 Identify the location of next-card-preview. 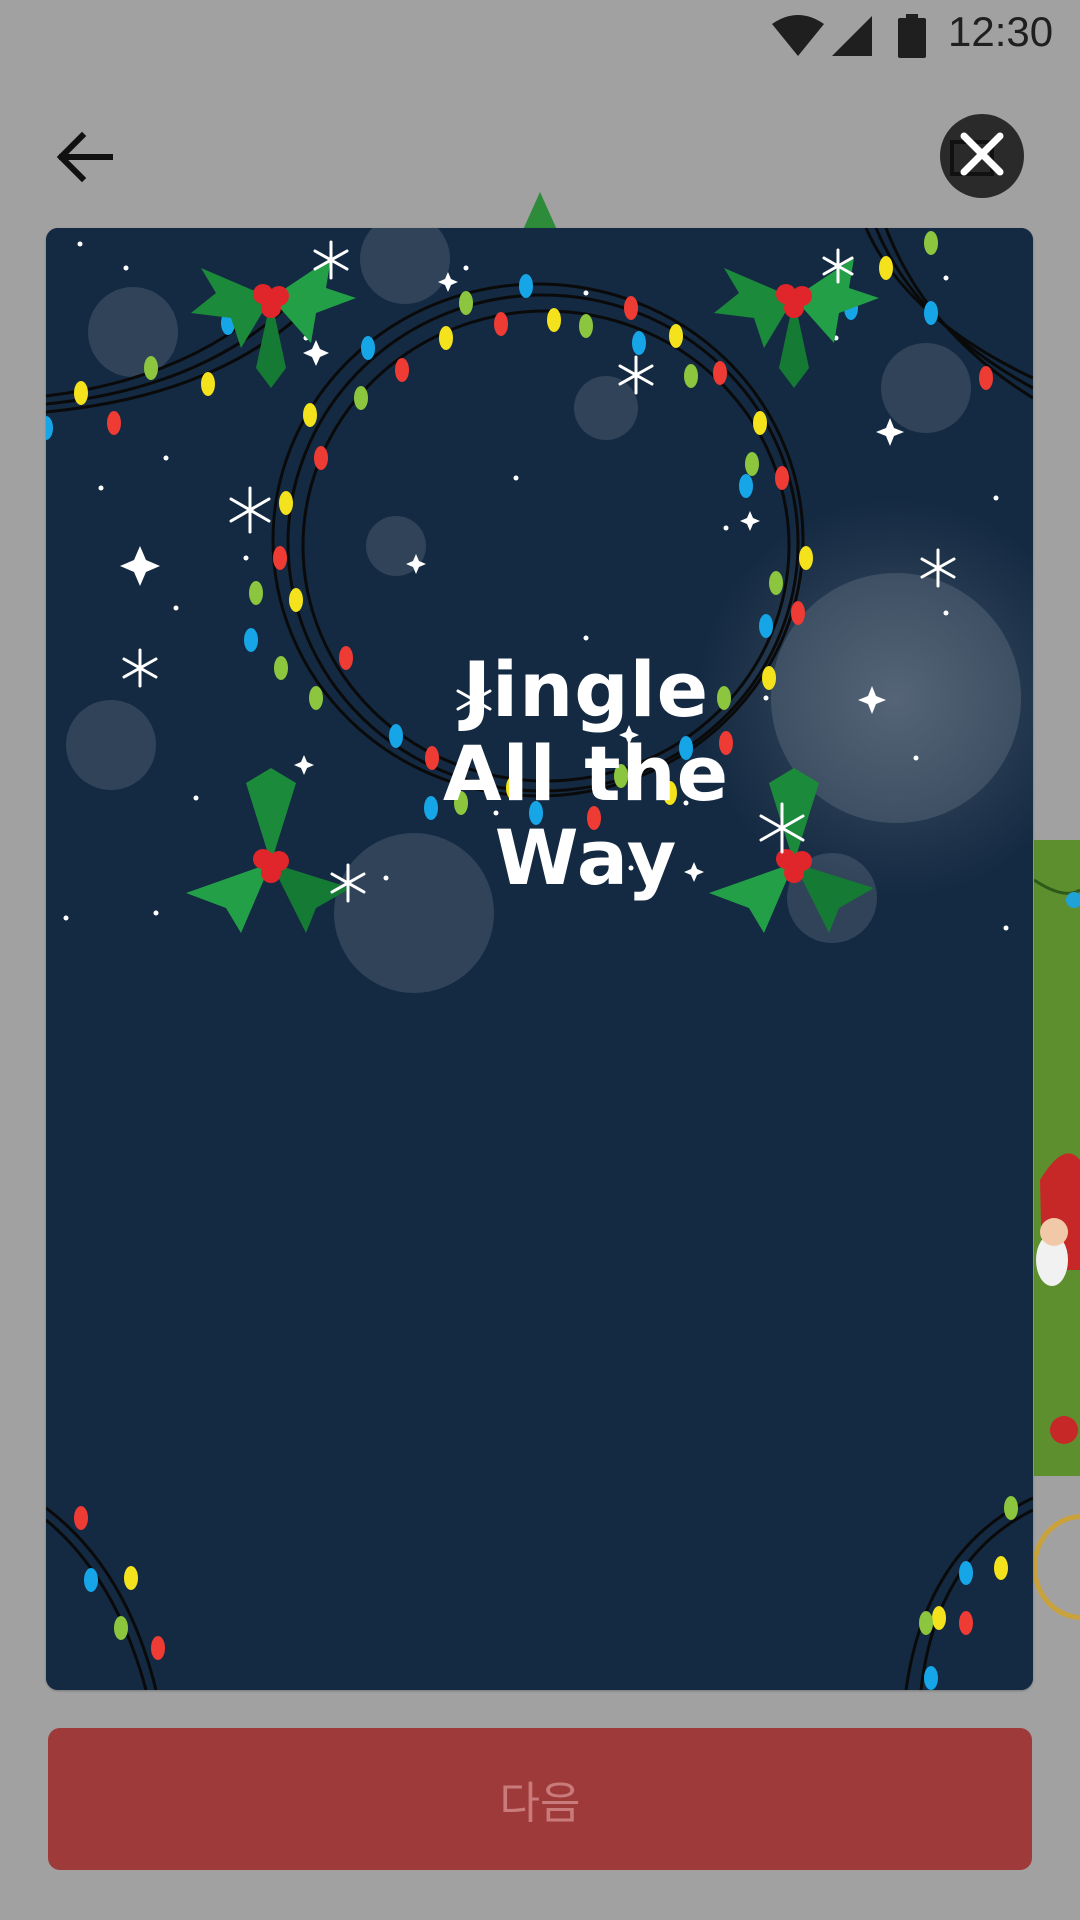
(1057, 1158).